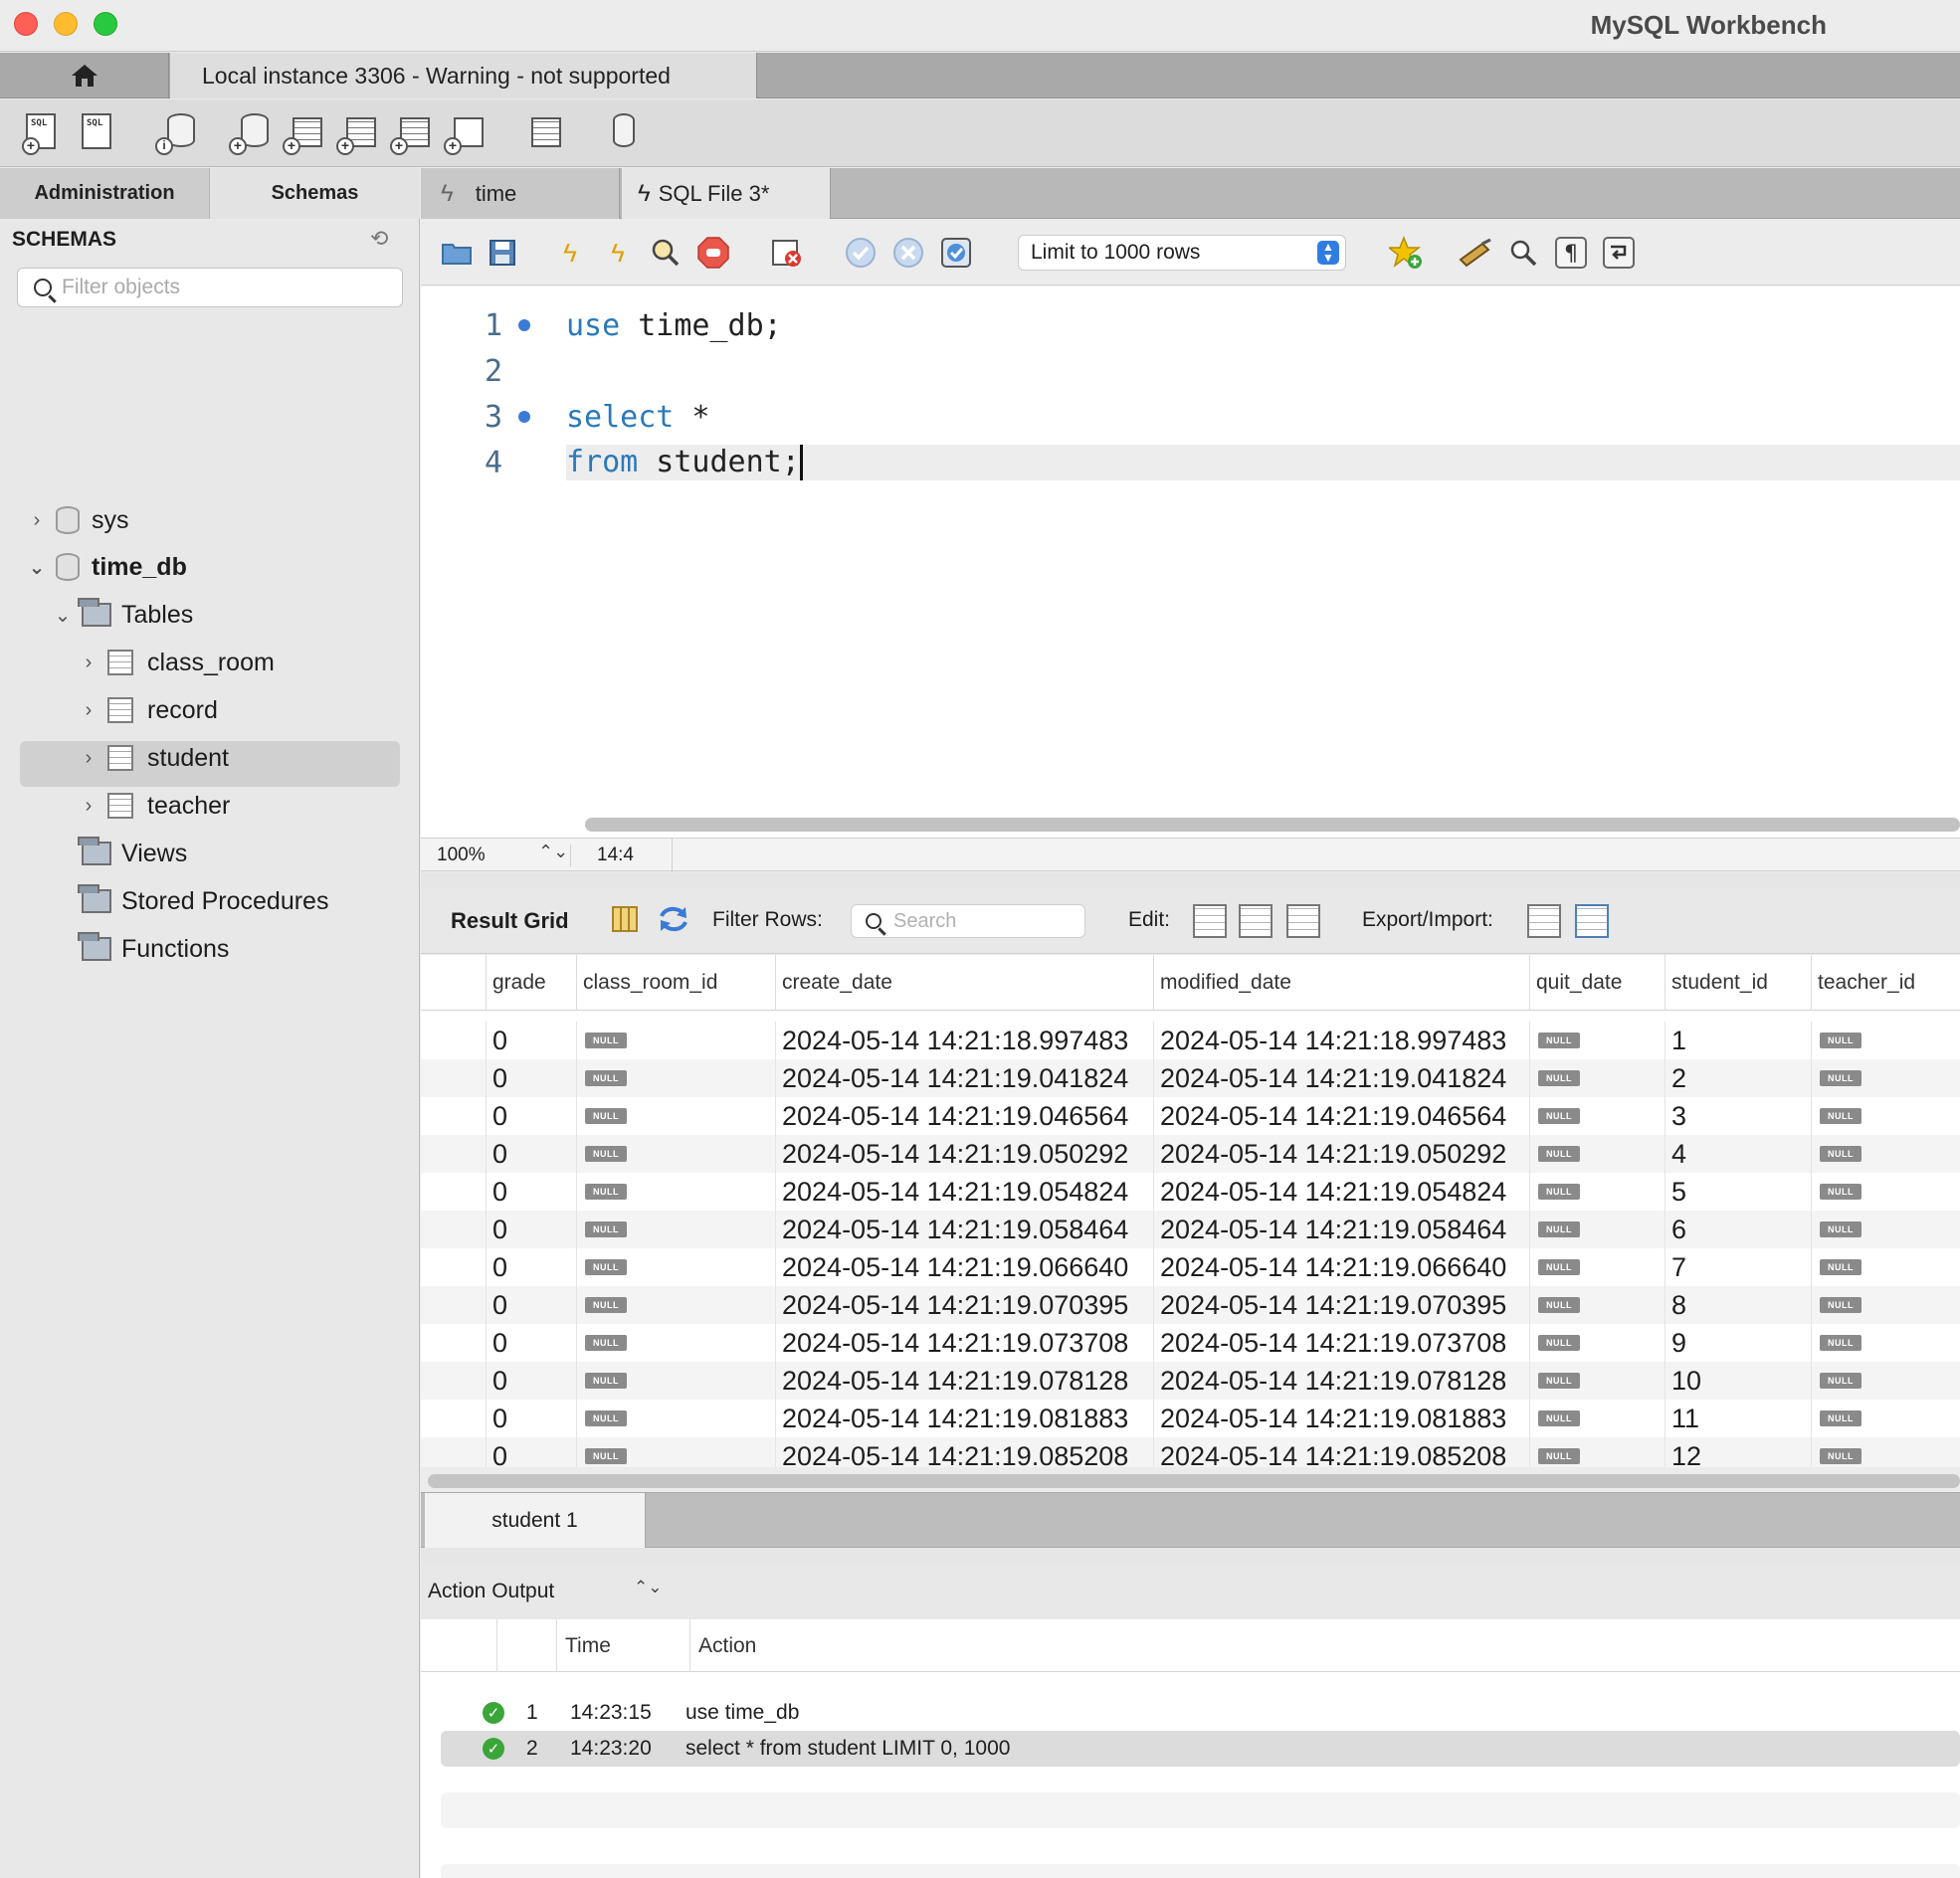  I want to click on tree-stored-procedures-folder: Stored Procedures, so click(203, 901).